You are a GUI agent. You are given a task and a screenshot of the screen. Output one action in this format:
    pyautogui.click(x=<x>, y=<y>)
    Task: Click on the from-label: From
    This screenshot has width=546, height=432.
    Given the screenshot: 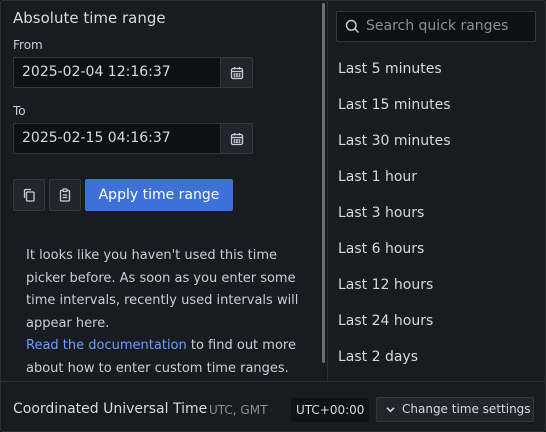 What is the action you would take?
    pyautogui.click(x=28, y=45)
    